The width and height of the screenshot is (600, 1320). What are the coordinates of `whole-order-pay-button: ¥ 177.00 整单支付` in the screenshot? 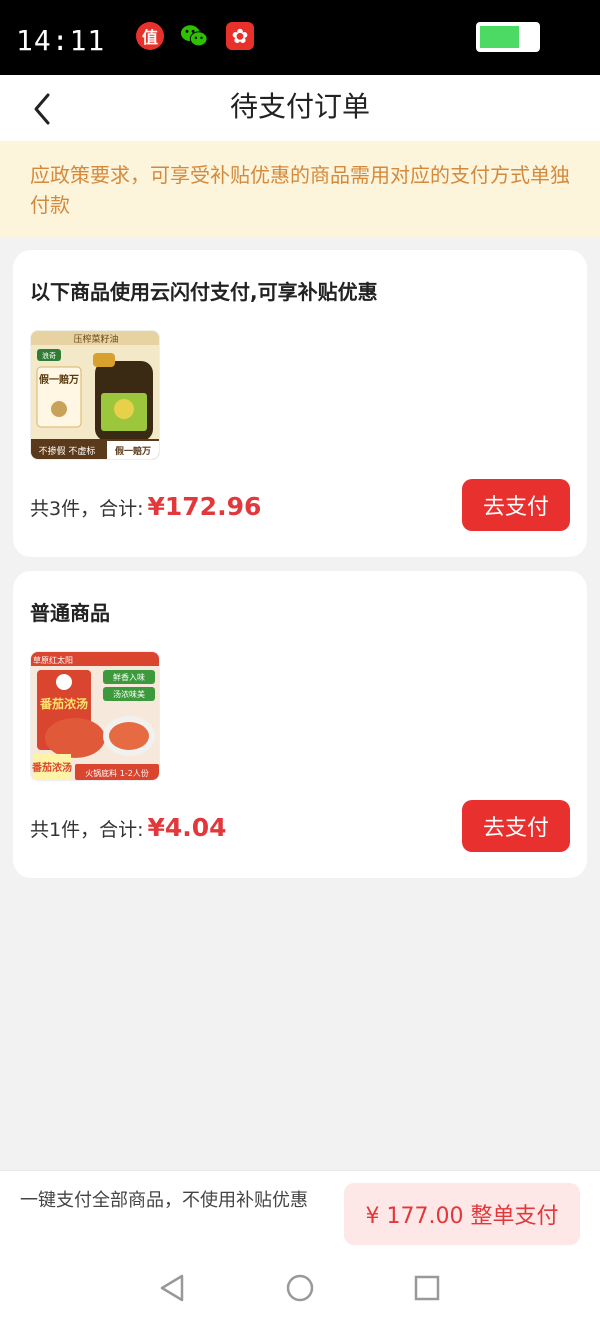 It's located at (462, 1214).